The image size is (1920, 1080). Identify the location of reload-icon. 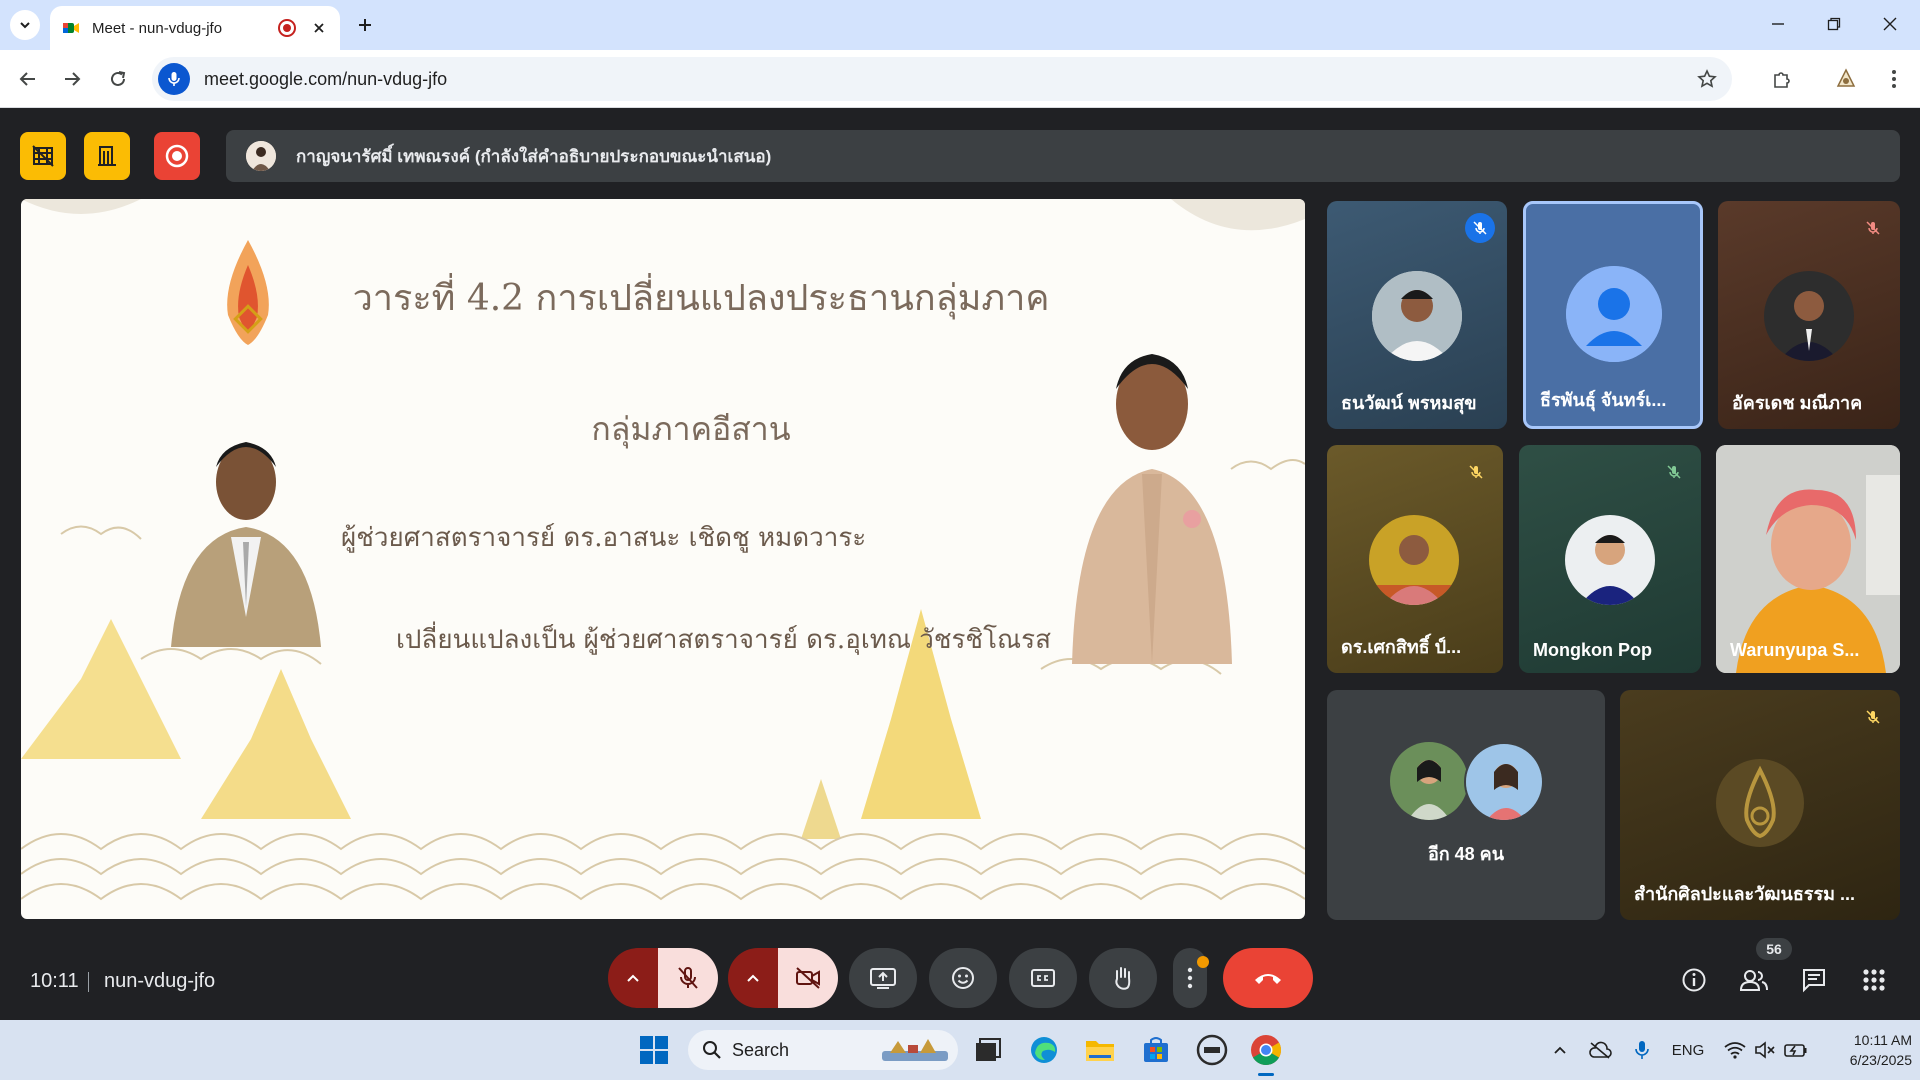
(118, 78).